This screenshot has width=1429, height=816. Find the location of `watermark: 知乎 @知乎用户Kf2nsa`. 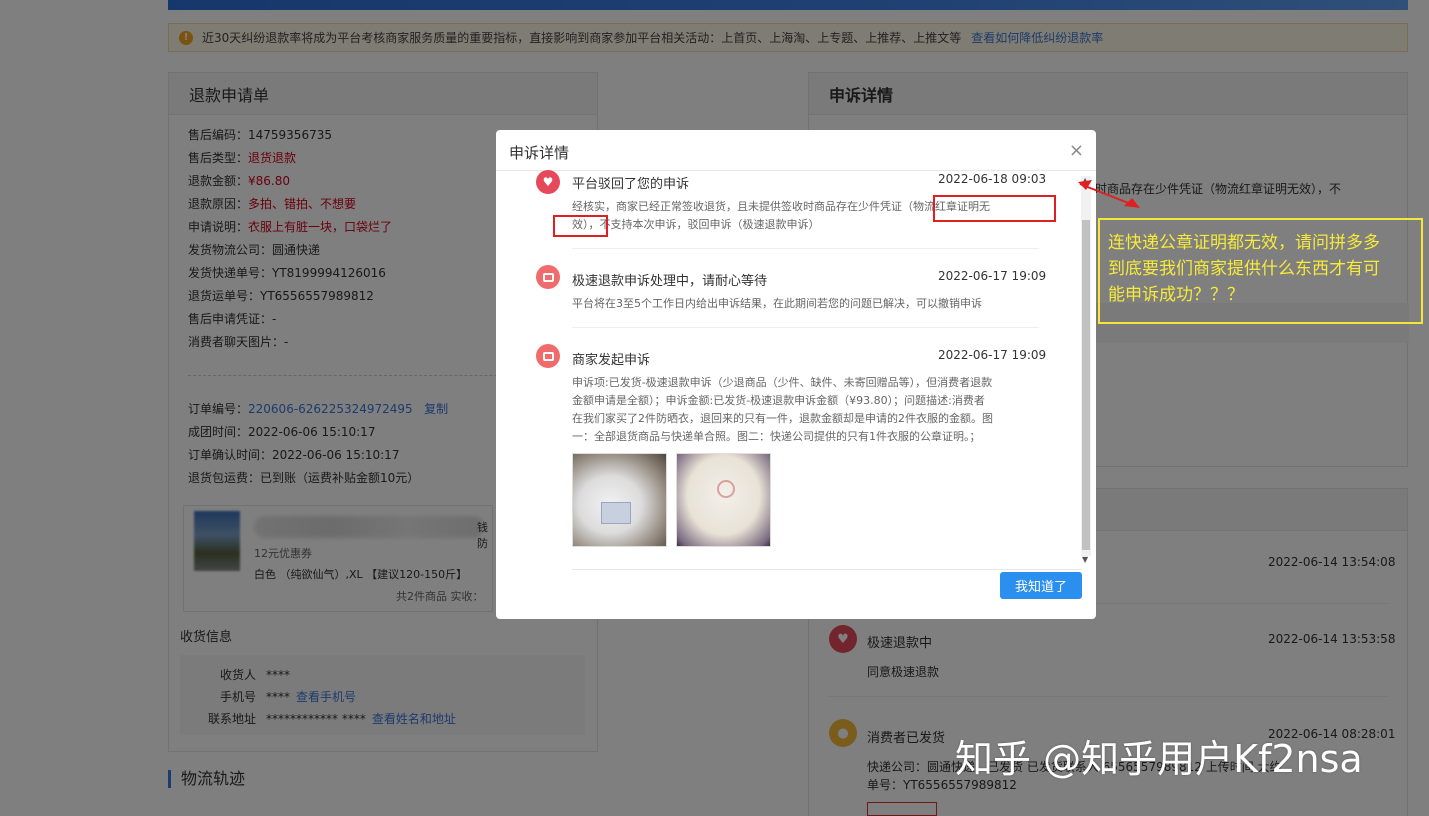

watermark: 知乎 @知乎用户Kf2nsa is located at coordinates (1159, 759).